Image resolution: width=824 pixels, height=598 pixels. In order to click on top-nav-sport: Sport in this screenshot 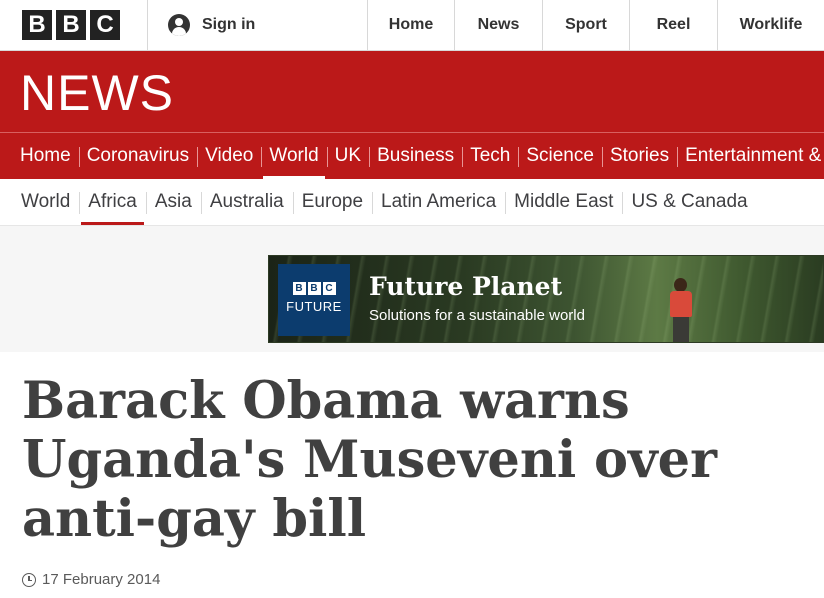, I will do `click(586, 25)`.